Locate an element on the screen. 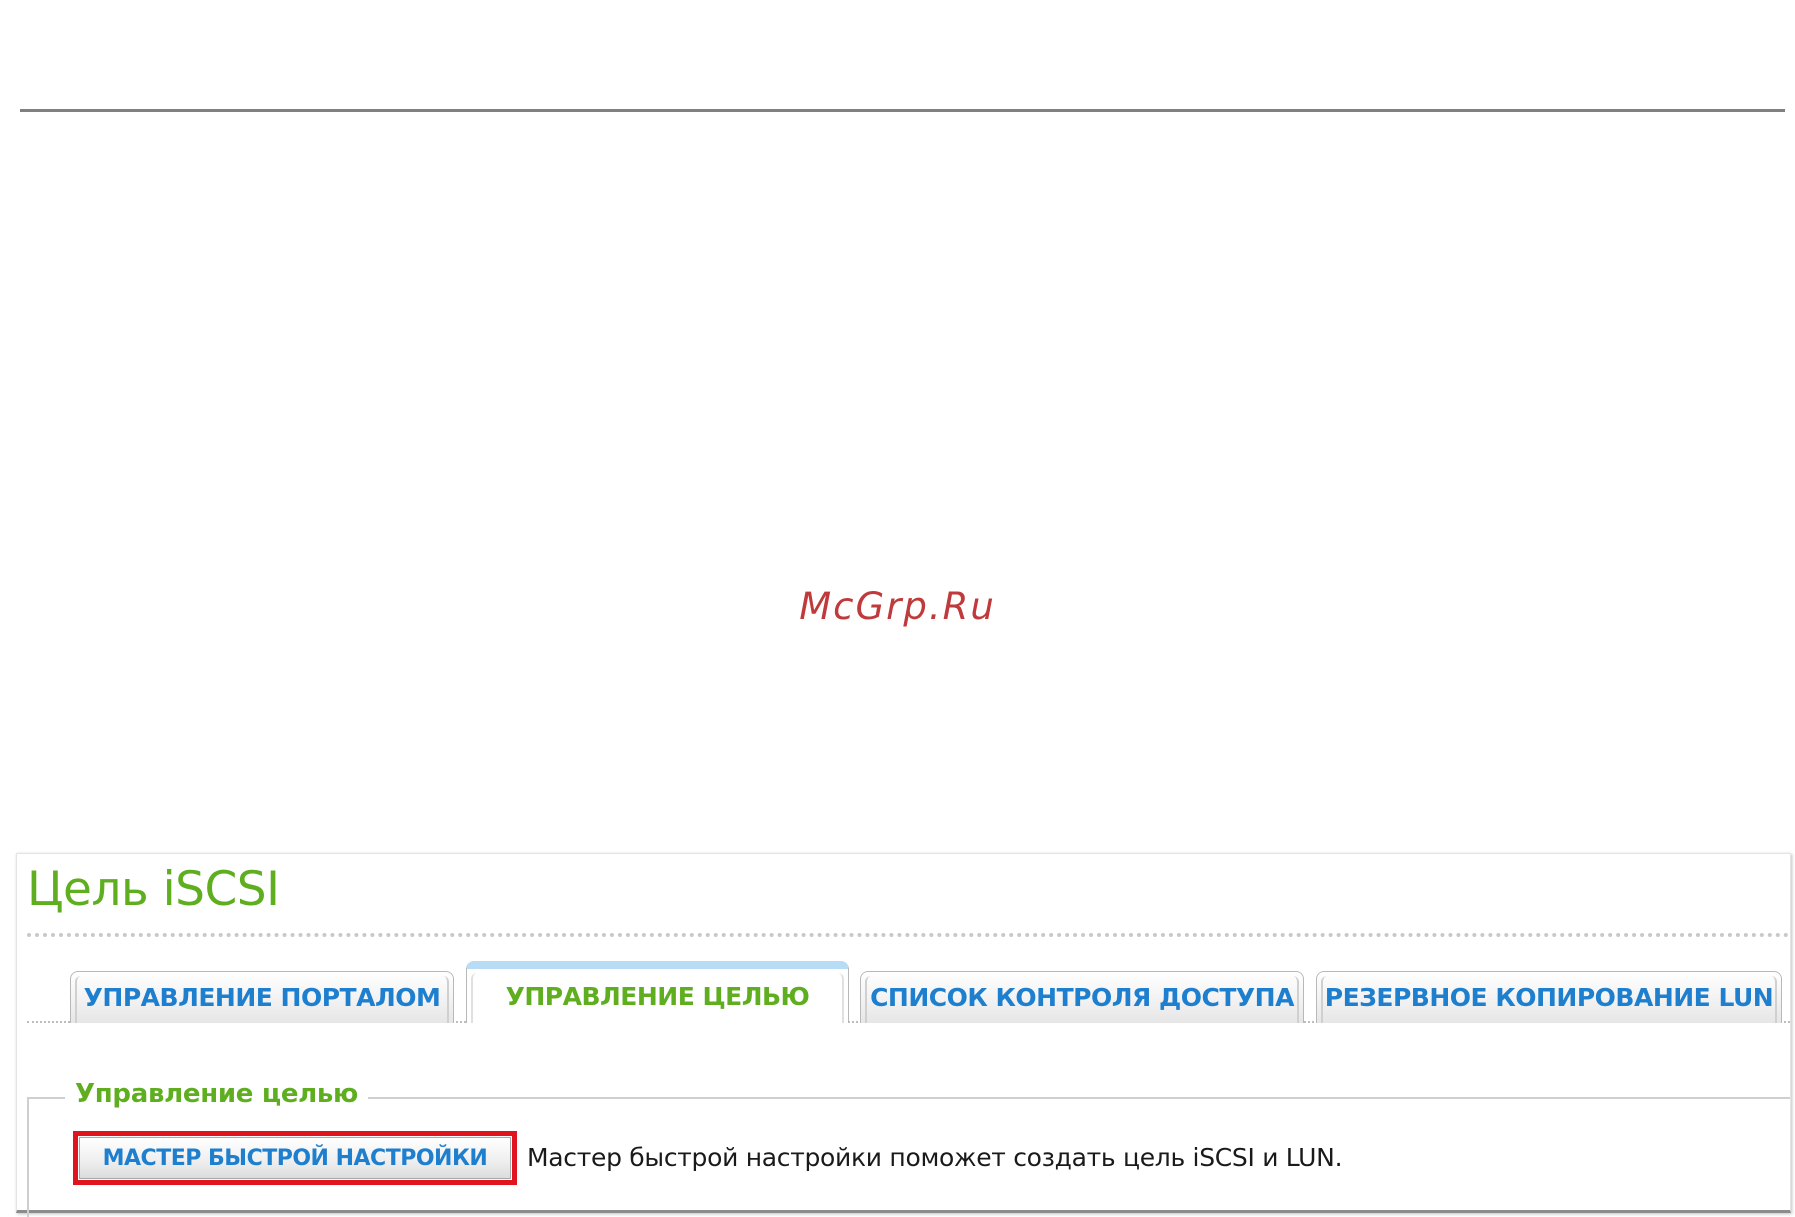 The height and width of the screenshot is (1217, 1795). tab-label: РЕЗЕРВНОЕ КОПИРОВАНИЕ LUN is located at coordinates (1549, 997).